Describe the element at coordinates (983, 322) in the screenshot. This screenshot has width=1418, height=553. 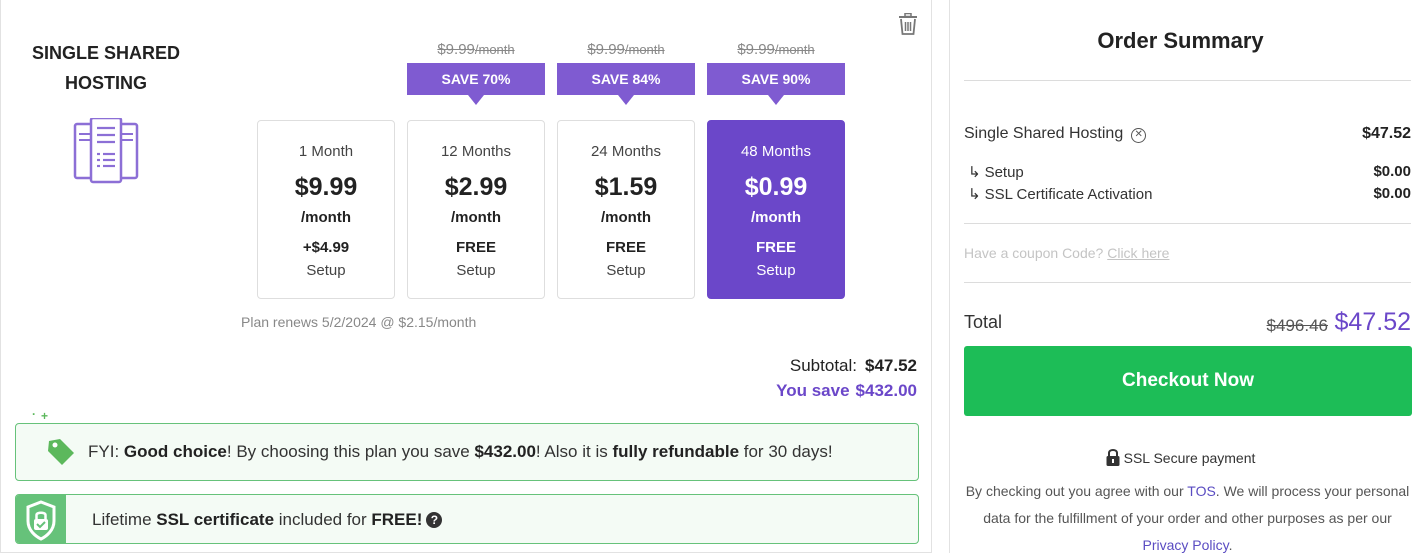
I see `total-label: Total` at that location.